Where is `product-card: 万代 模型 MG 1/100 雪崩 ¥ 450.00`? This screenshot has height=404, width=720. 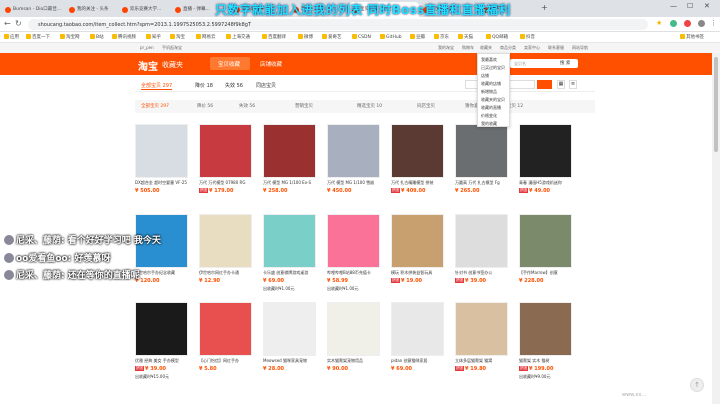 product-card: 万代 模型 MG 1/100 雪崩 ¥ 450.00 is located at coordinates (353, 167).